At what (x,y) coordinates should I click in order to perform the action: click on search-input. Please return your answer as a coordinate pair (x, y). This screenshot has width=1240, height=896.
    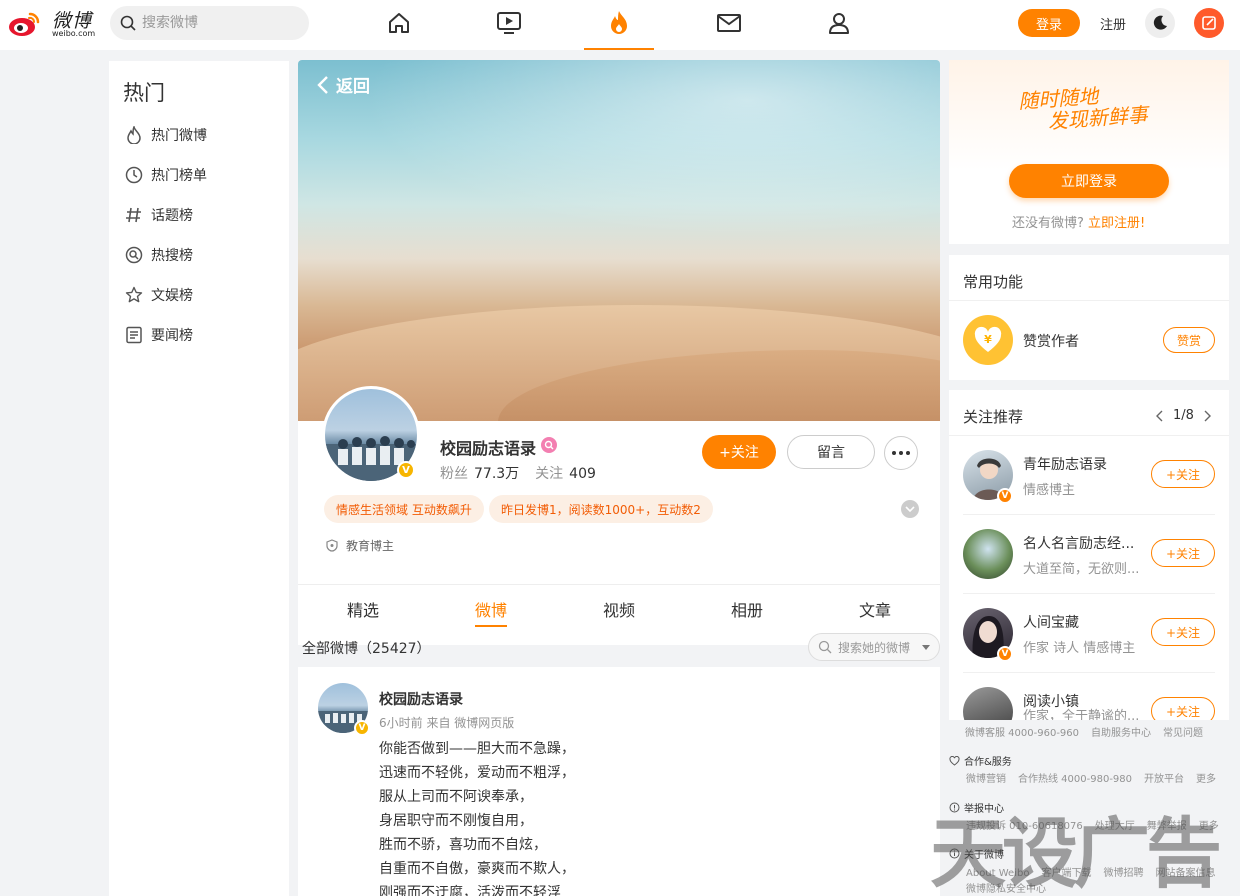
    Looking at the image, I should click on (219, 23).